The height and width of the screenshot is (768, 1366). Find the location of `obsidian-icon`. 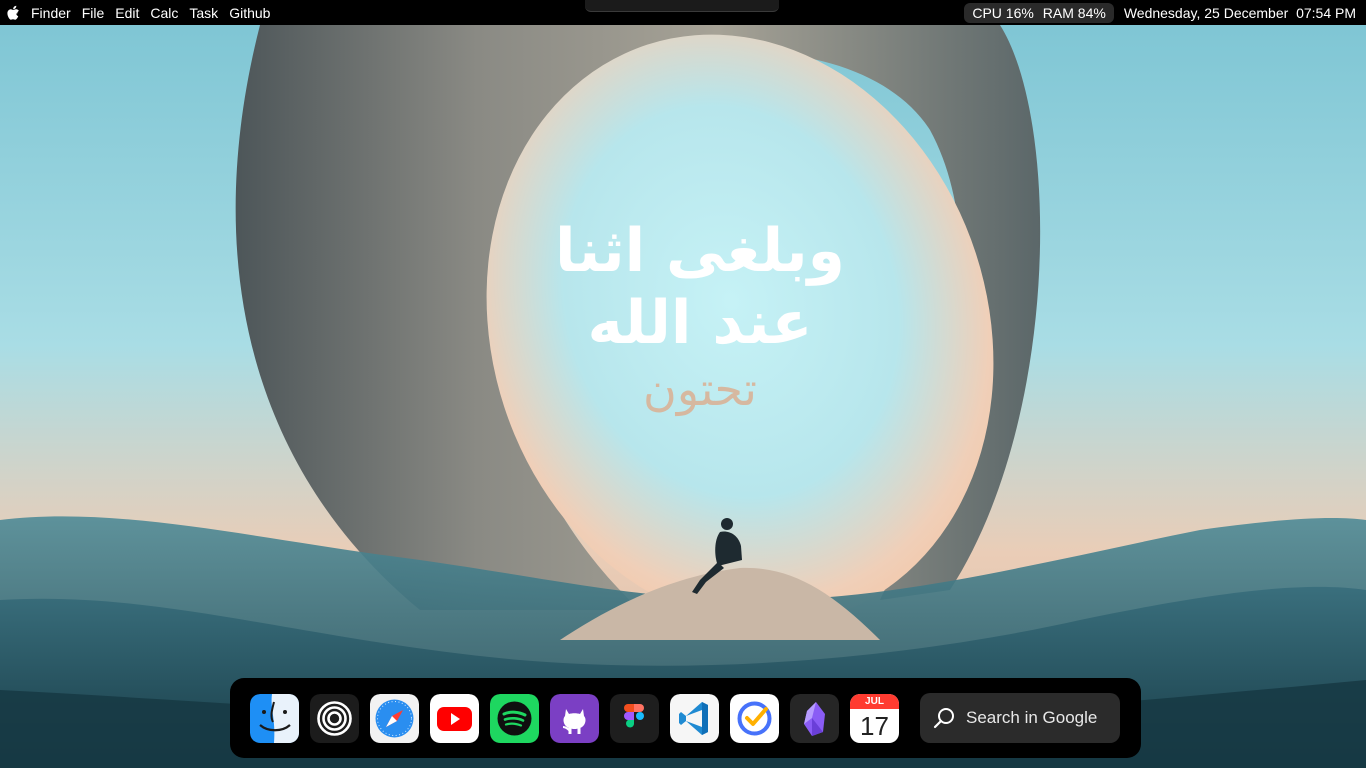

obsidian-icon is located at coordinates (814, 718).